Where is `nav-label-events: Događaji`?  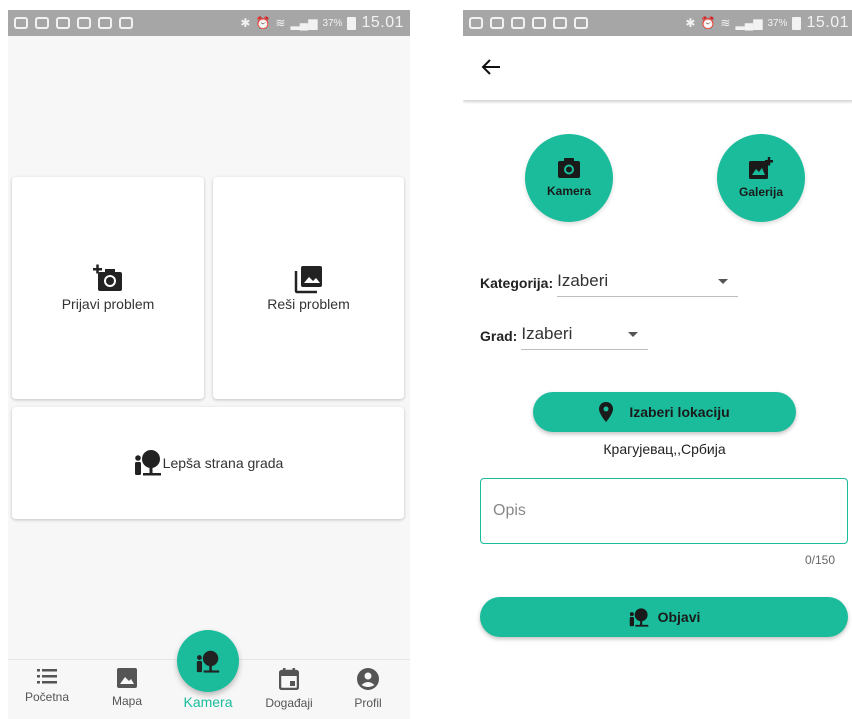 nav-label-events: Događaji is located at coordinates (289, 703).